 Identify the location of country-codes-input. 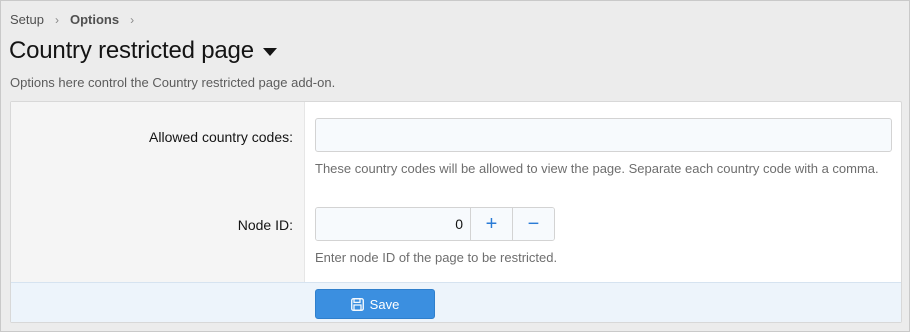
(603, 135).